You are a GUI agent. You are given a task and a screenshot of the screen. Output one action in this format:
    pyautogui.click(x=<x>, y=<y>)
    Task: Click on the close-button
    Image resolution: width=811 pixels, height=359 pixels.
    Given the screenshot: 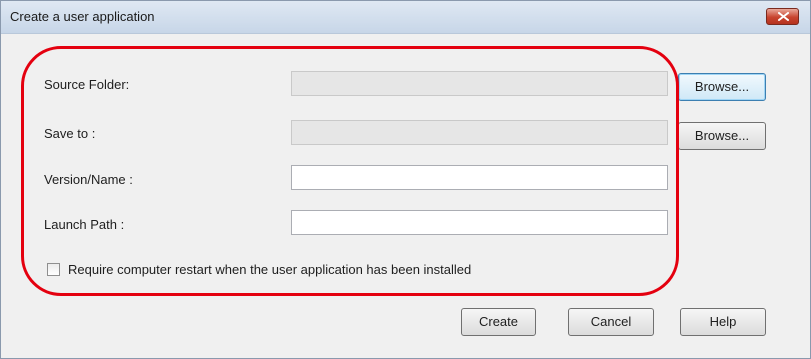 What is the action you would take?
    pyautogui.click(x=782, y=16)
    